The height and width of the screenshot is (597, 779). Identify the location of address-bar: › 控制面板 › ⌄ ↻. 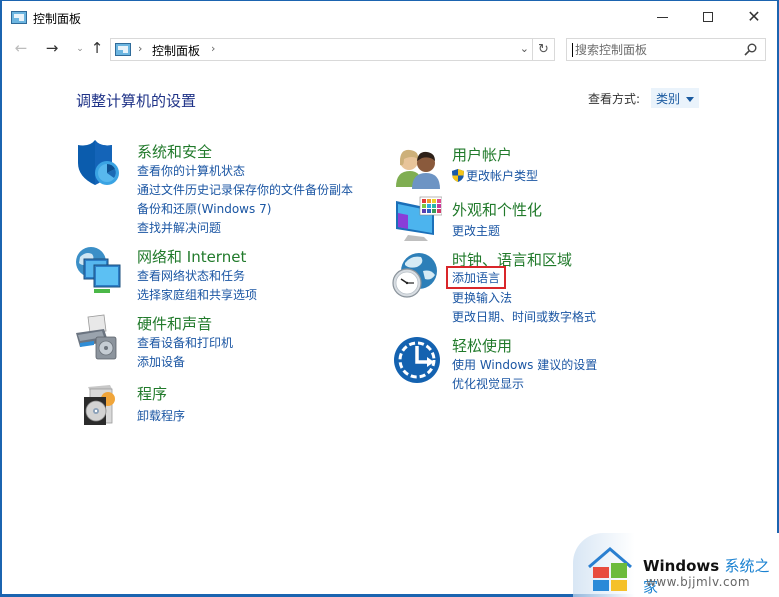
(332, 49).